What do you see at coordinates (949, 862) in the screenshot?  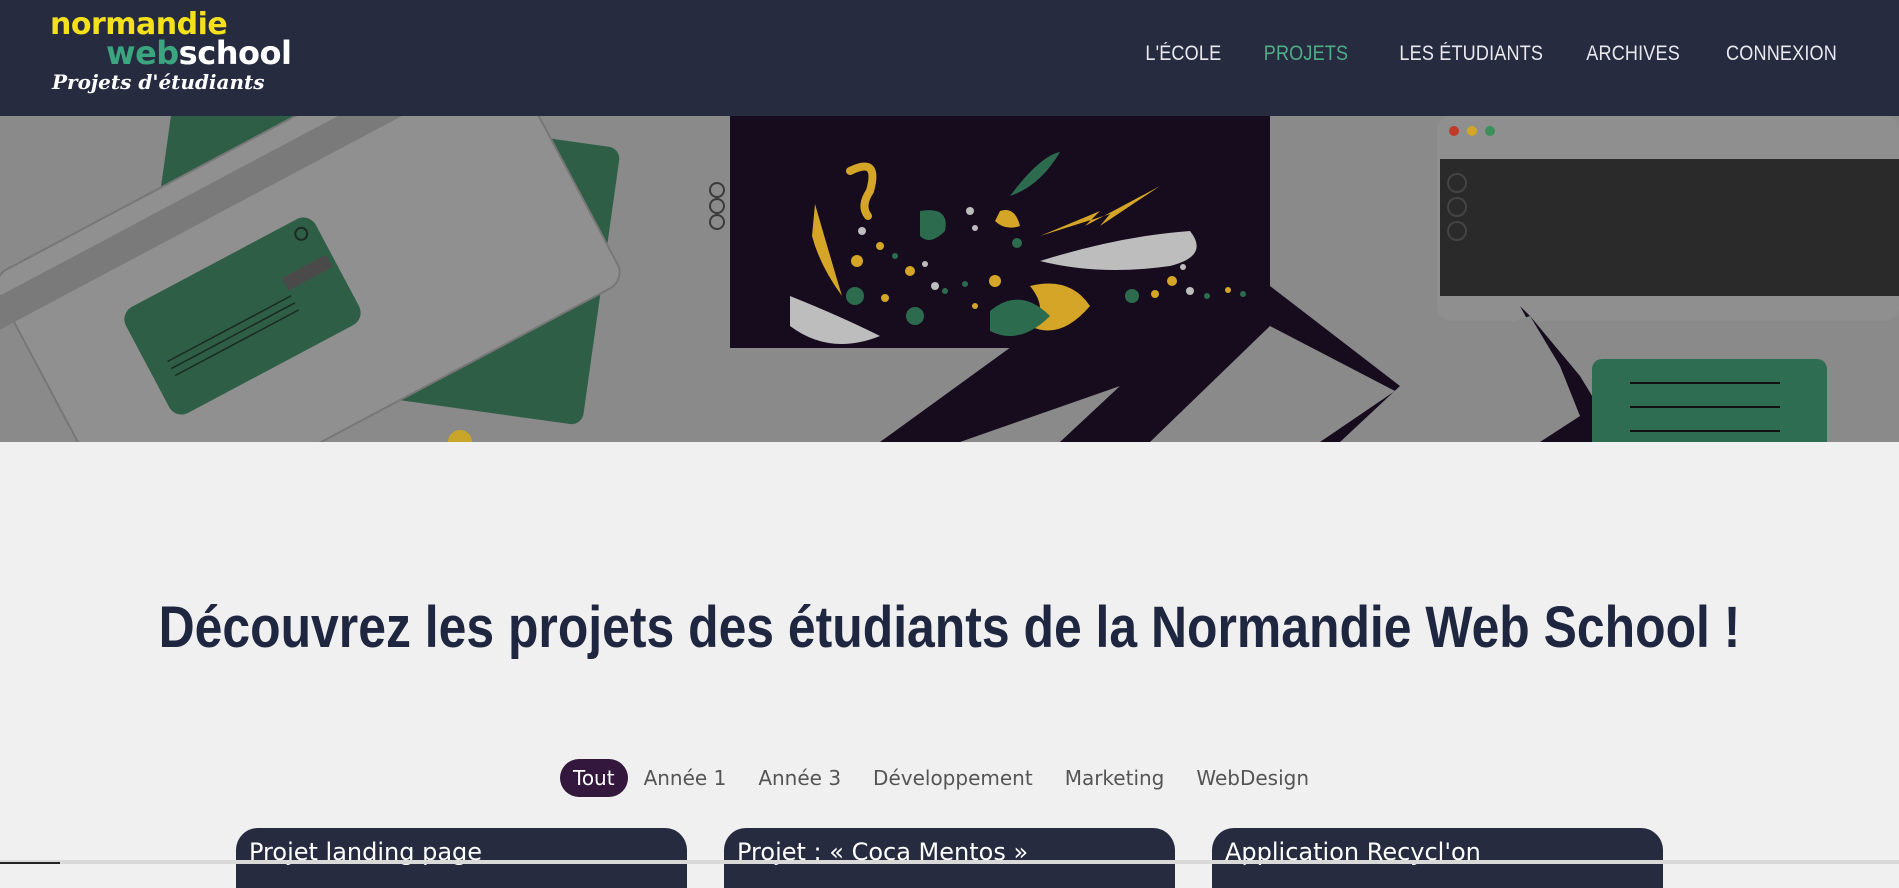 I see `horizontal-scrollbar` at bounding box center [949, 862].